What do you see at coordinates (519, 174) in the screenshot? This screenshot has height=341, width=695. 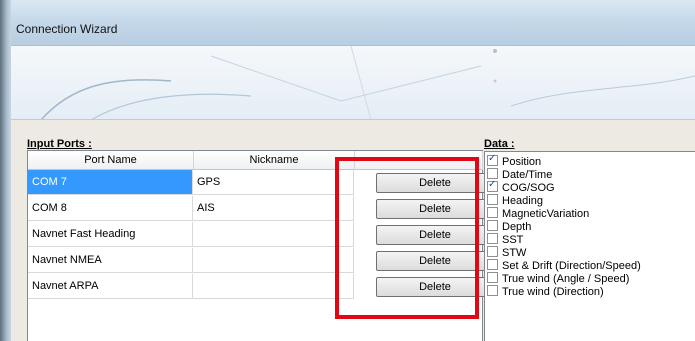 I see `data-item-date-time: Date/Time` at bounding box center [519, 174].